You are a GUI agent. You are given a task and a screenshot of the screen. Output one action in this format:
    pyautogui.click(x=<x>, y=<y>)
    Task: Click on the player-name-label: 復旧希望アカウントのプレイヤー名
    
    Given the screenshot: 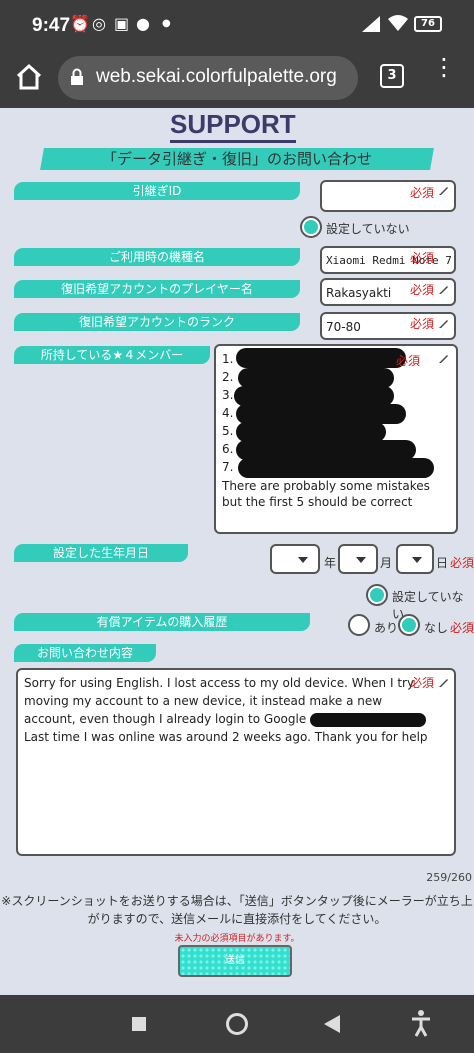 What is the action you would take?
    pyautogui.click(x=157, y=289)
    